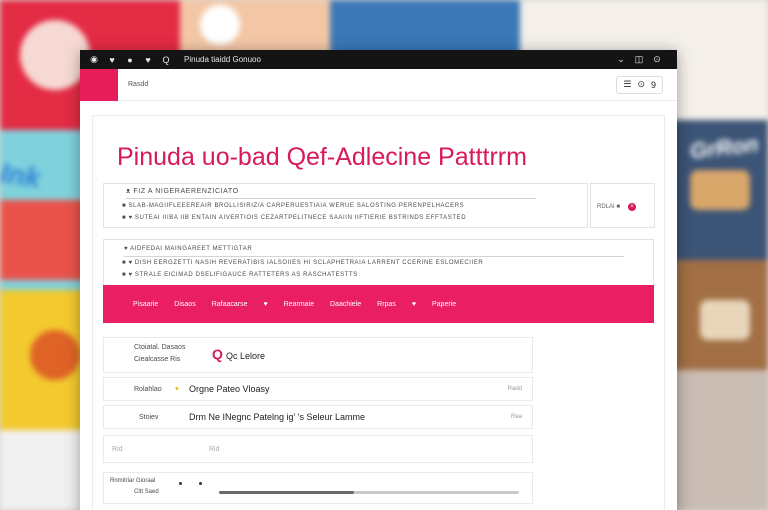 Image resolution: width=768 pixels, height=510 pixels. I want to click on list-item: Rid Rid, so click(318, 449).